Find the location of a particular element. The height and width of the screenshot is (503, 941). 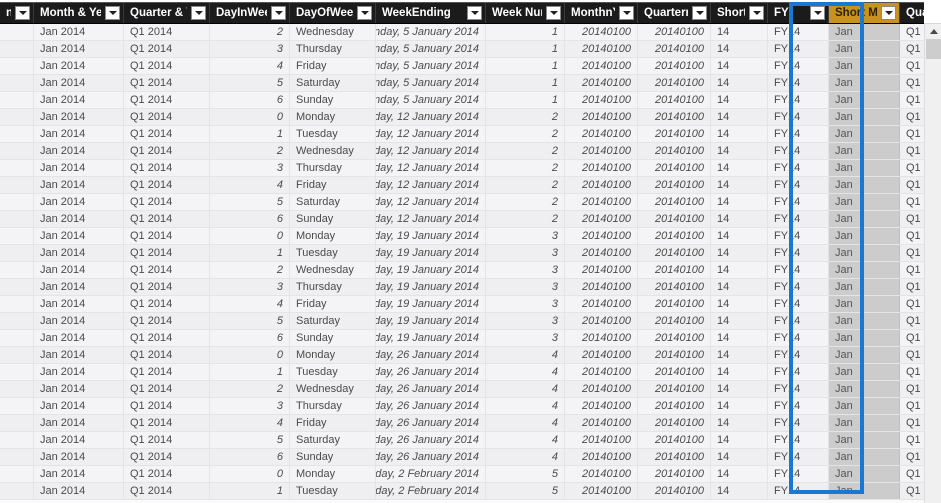

cell-week_number: 3 is located at coordinates (525, 236).